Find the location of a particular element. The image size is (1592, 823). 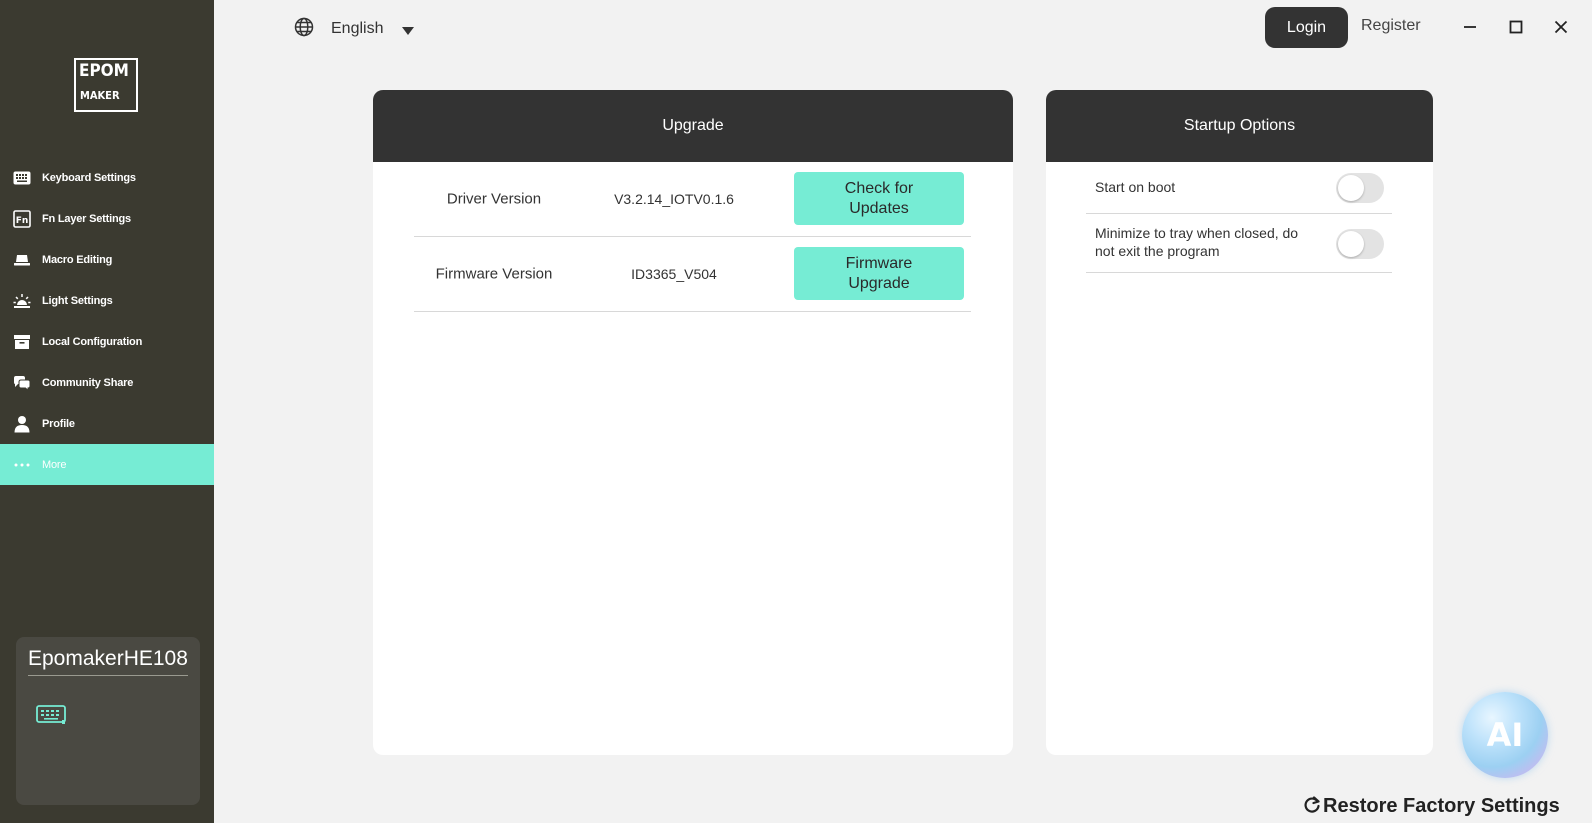

language-selector: English is located at coordinates (354, 29).